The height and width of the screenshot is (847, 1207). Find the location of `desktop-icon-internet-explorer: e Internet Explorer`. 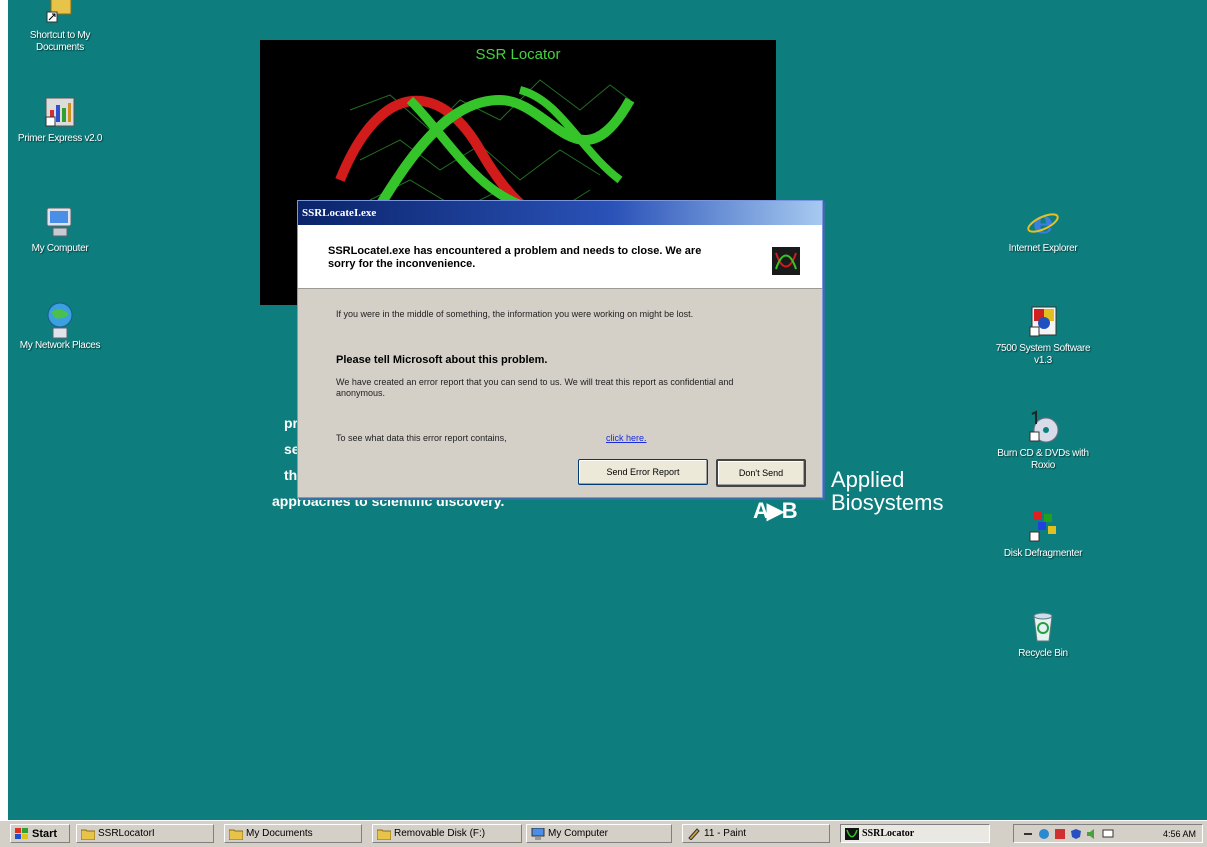

desktop-icon-internet-explorer: e Internet Explorer is located at coordinates (1043, 229).